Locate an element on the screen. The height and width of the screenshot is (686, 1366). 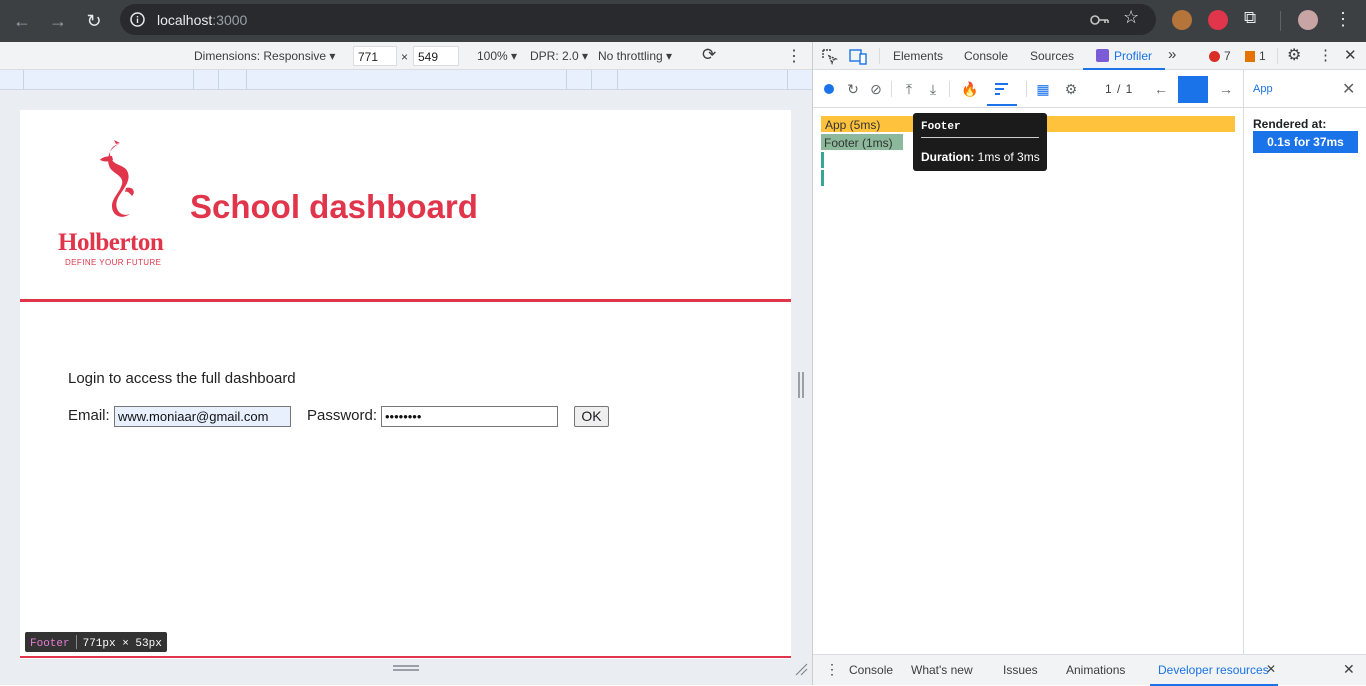
timeline-calendar-icon: ▦ is located at coordinates (1043, 89).